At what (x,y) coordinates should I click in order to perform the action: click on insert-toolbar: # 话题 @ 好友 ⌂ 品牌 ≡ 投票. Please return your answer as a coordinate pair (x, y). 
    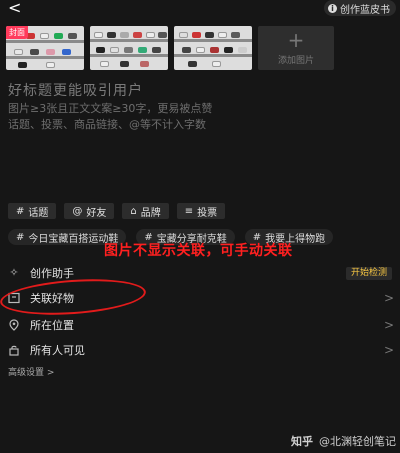
    Looking at the image, I should click on (117, 211).